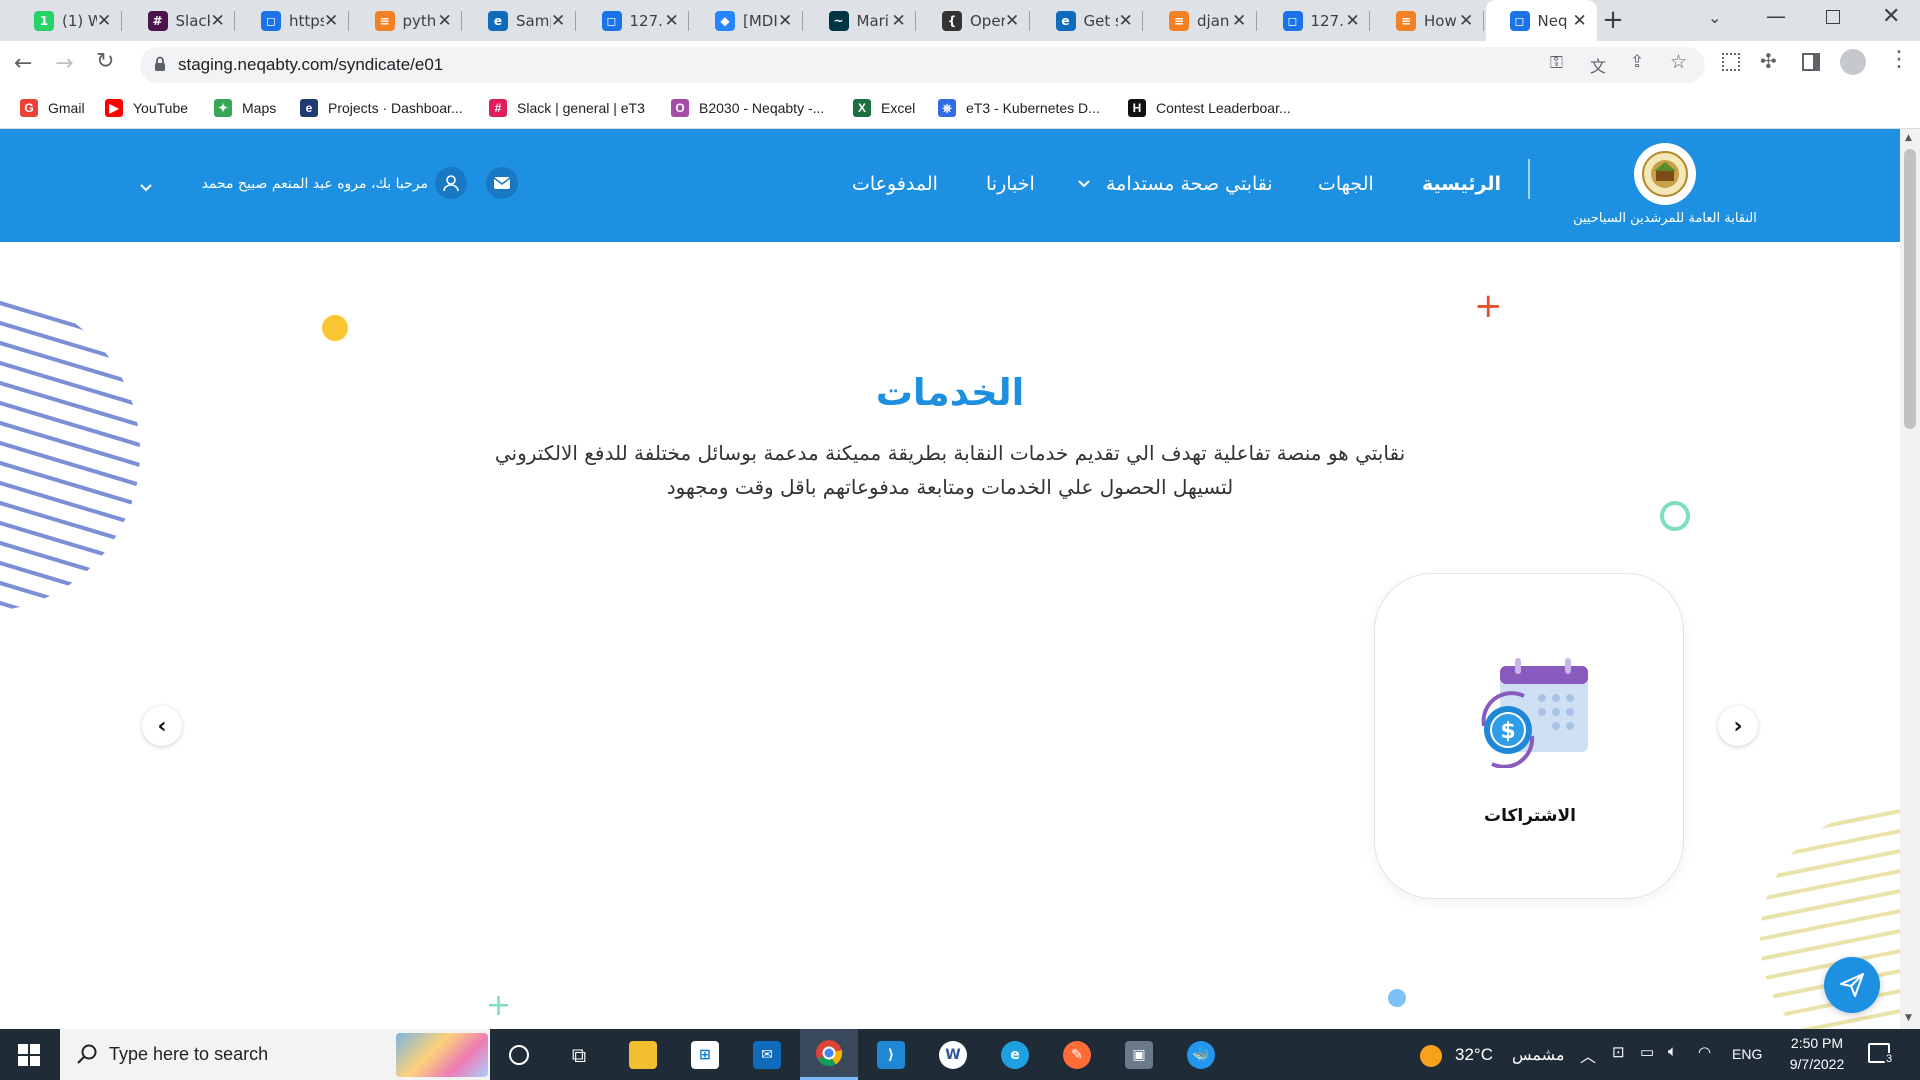 Image resolution: width=1920 pixels, height=1080 pixels. I want to click on key-icon: ⚿, so click(1556, 63).